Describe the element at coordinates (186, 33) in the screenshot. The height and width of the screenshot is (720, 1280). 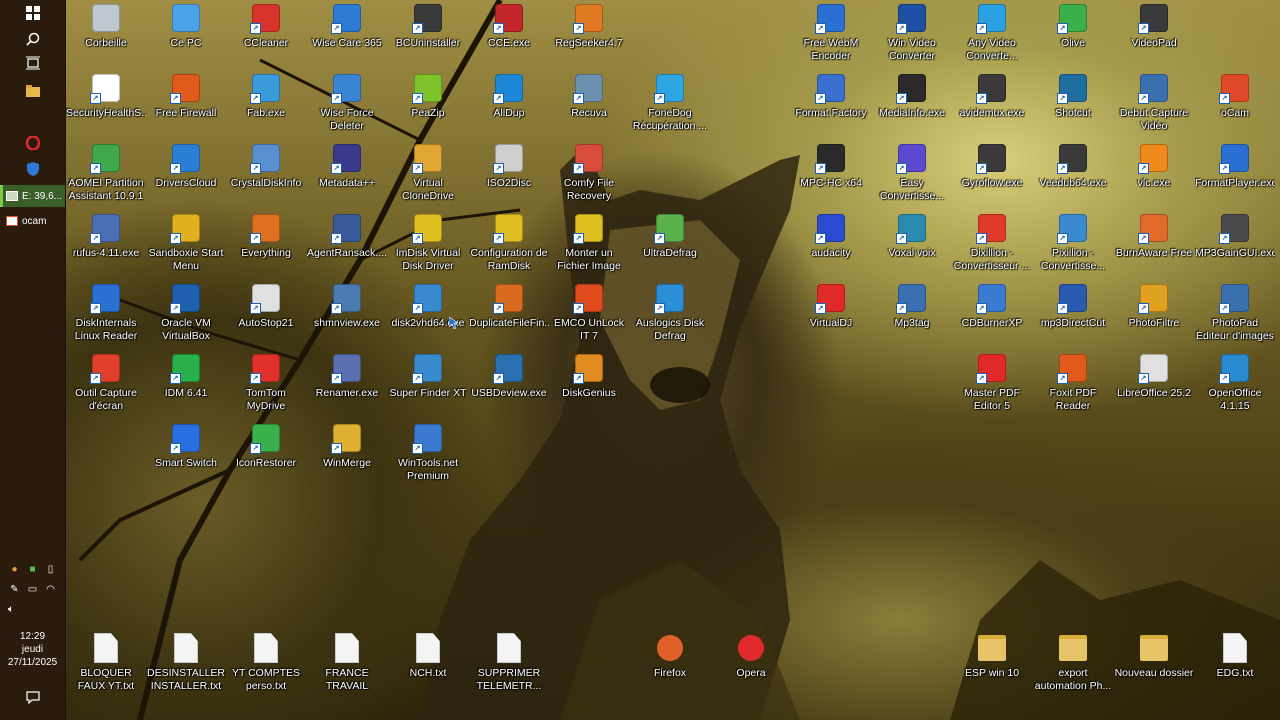
I see `desktop-icon-ce-pc: Ce PC` at that location.